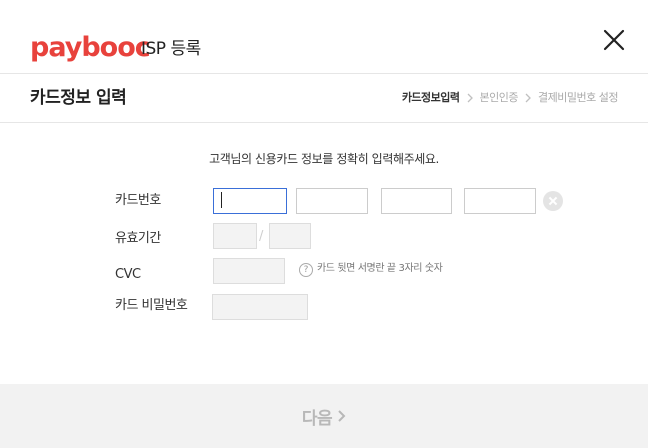  Describe the element at coordinates (171, 49) in the screenshot. I see `page-header-title: ISP 등록` at that location.